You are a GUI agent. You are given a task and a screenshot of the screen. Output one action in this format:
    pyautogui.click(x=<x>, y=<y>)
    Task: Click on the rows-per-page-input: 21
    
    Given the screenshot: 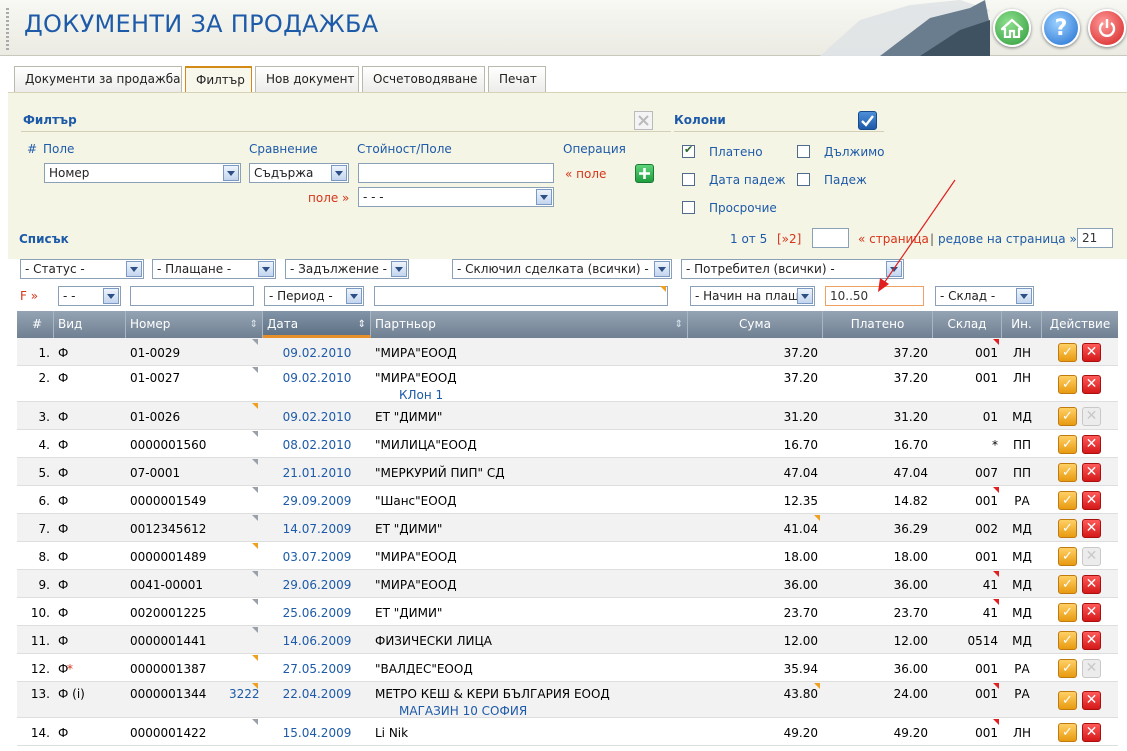 What is the action you would take?
    pyautogui.click(x=1095, y=238)
    